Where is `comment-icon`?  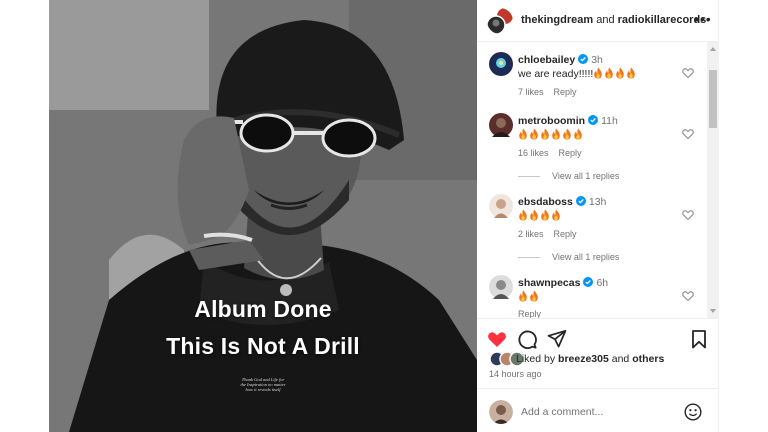
comment-icon is located at coordinates (527, 339).